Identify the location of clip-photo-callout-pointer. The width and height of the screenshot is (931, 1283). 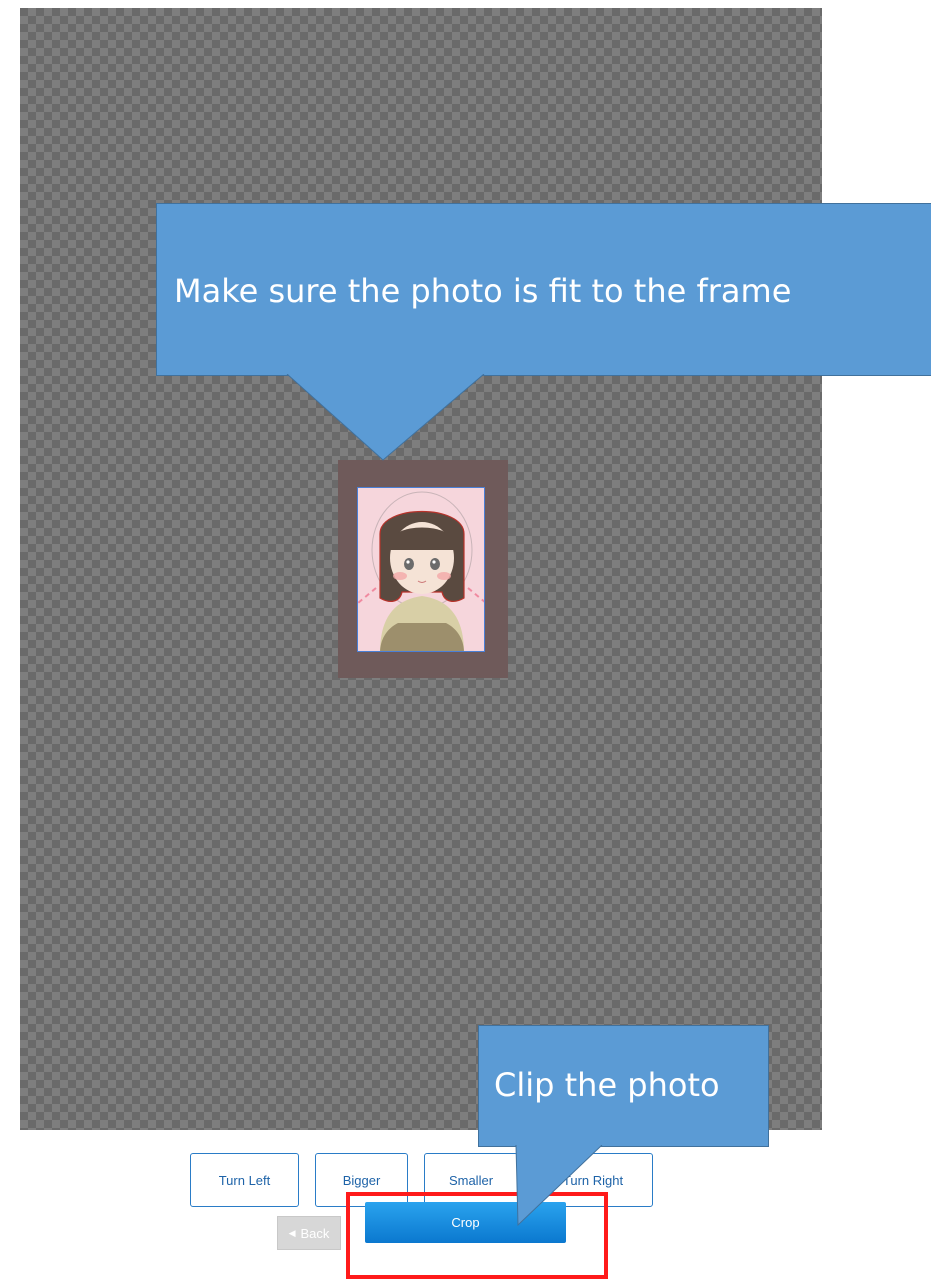
(559, 1186).